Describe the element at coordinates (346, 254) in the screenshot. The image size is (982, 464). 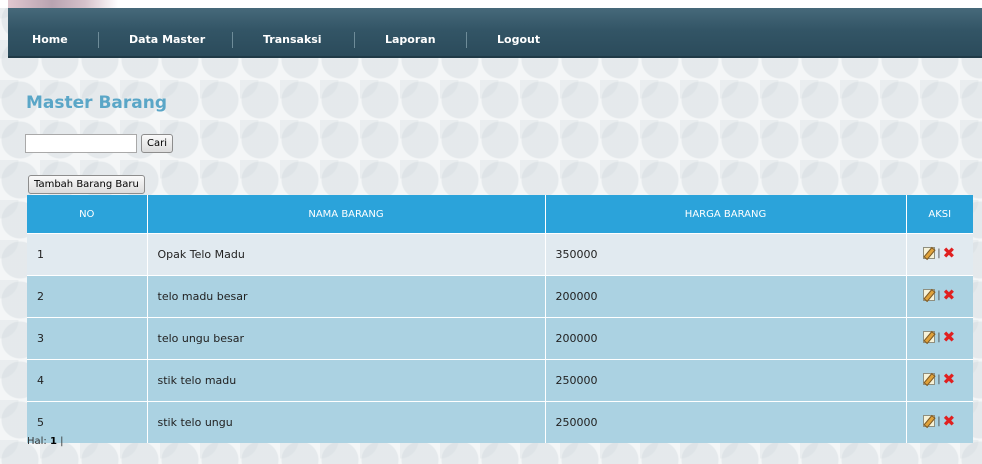
I see `cell-name: Opak Telo Madu` at that location.